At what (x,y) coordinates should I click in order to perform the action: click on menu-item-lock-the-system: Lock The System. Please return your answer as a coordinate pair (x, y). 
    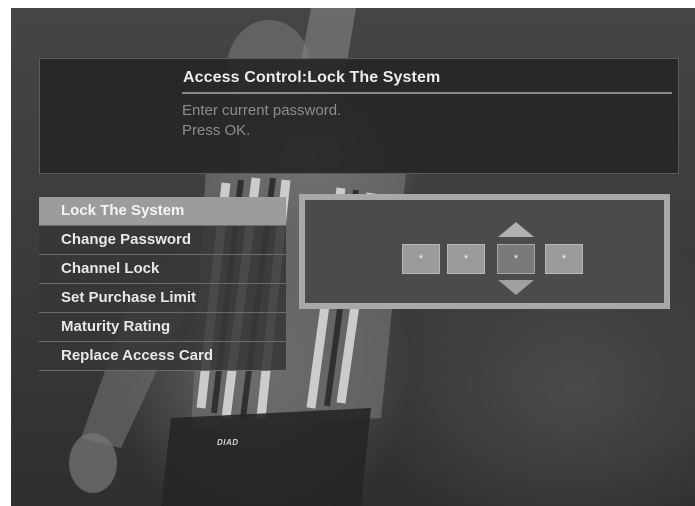
    Looking at the image, I should click on (162, 211).